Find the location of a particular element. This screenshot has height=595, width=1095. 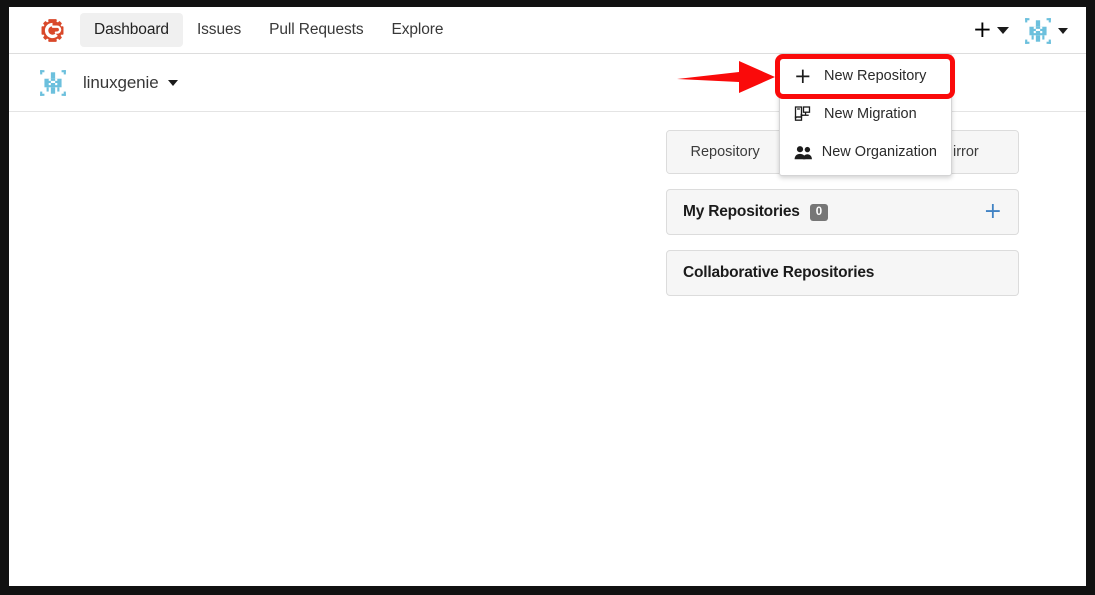

nav-links: Dashboard Issues Pull Requests Explore is located at coordinates (268, 30).